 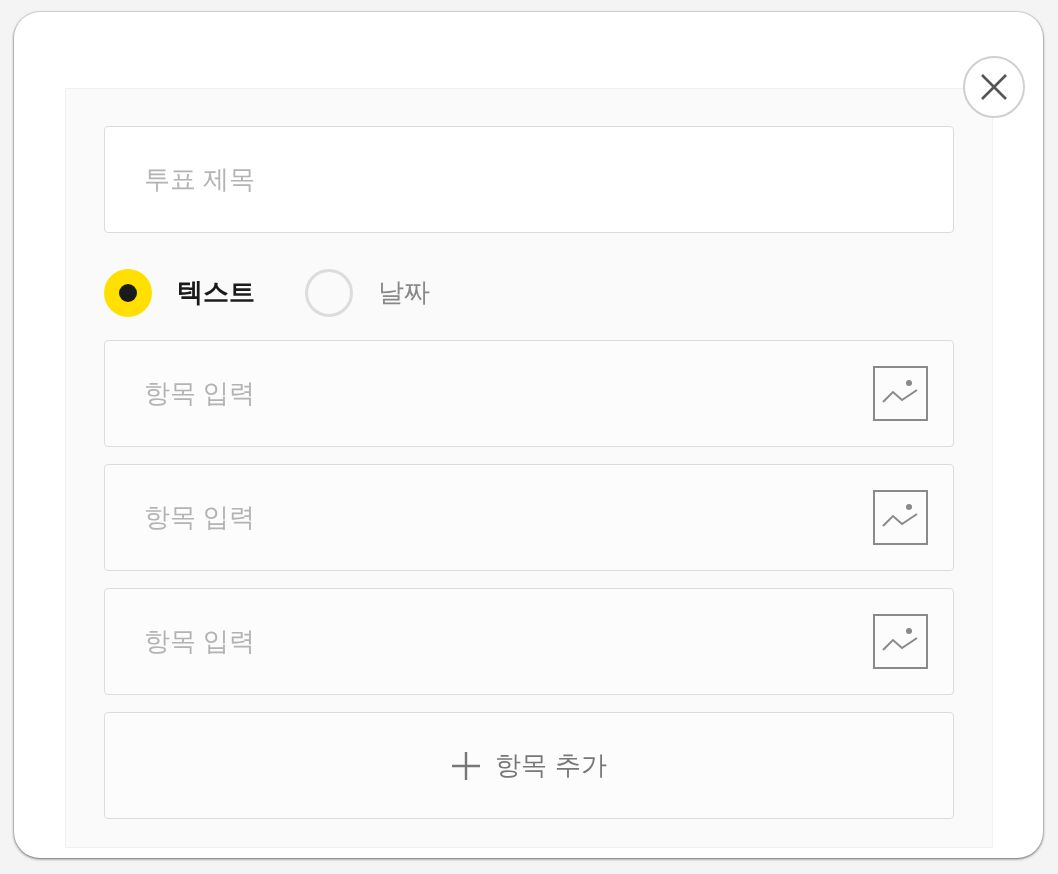 What do you see at coordinates (466, 765) in the screenshot?
I see `plus-icon` at bounding box center [466, 765].